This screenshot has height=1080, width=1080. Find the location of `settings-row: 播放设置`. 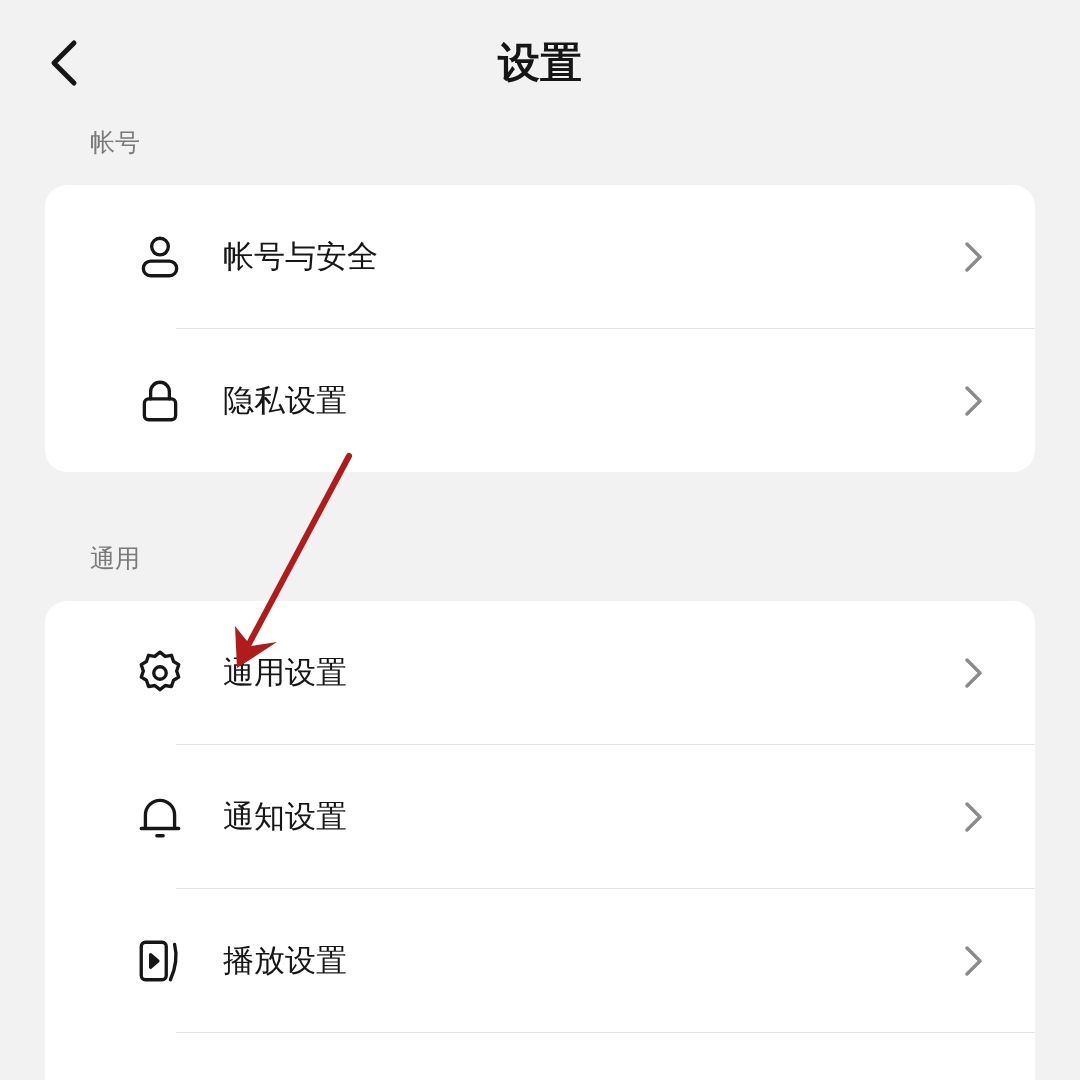

settings-row: 播放设置 is located at coordinates (540, 960).